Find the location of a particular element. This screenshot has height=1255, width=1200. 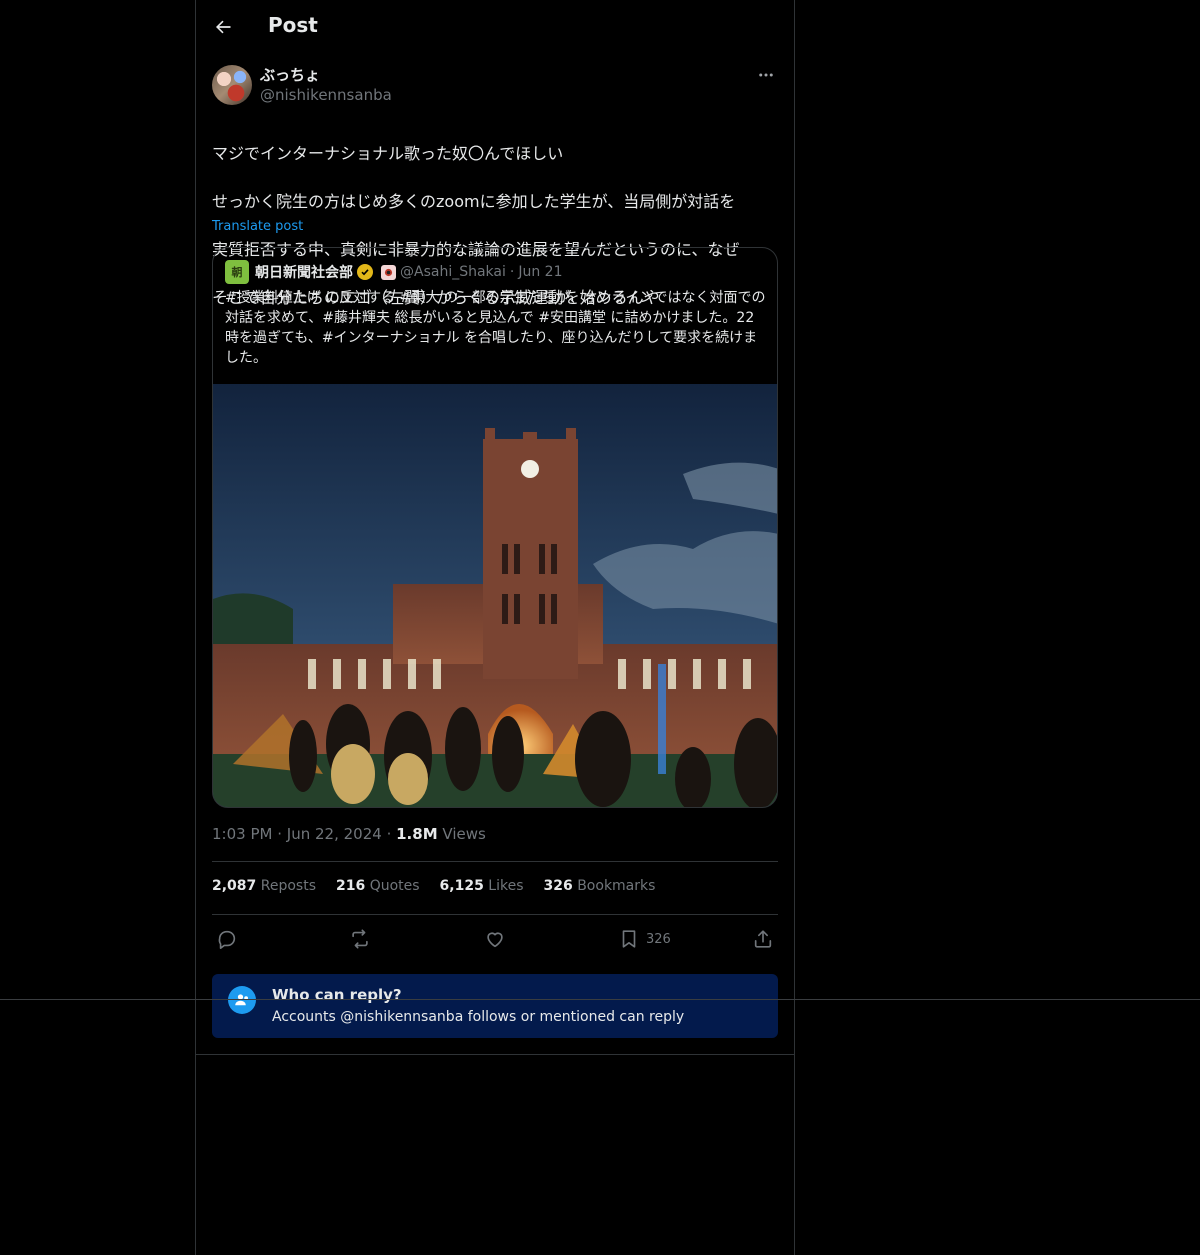

like-button is located at coordinates (495, 939).